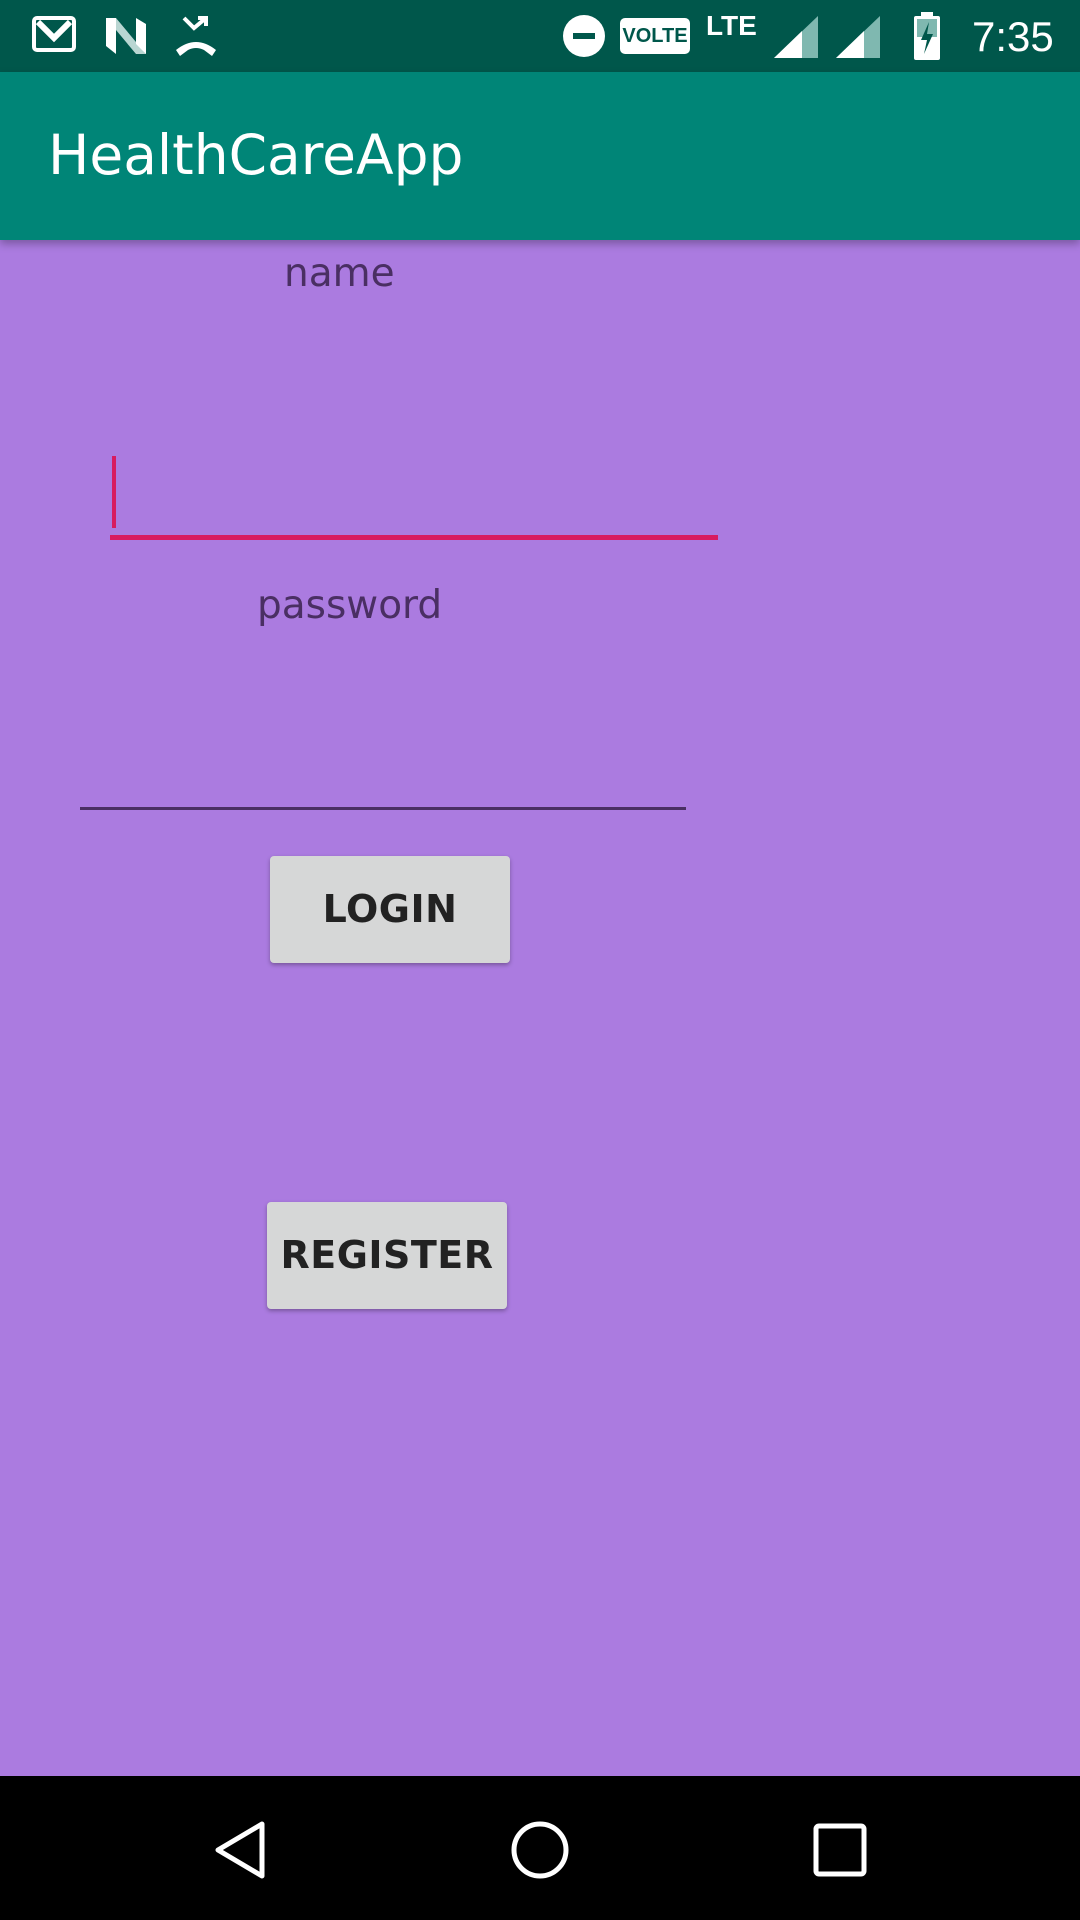 This screenshot has width=1080, height=1920. I want to click on app-bar: HealthCareApp, so click(540, 156).